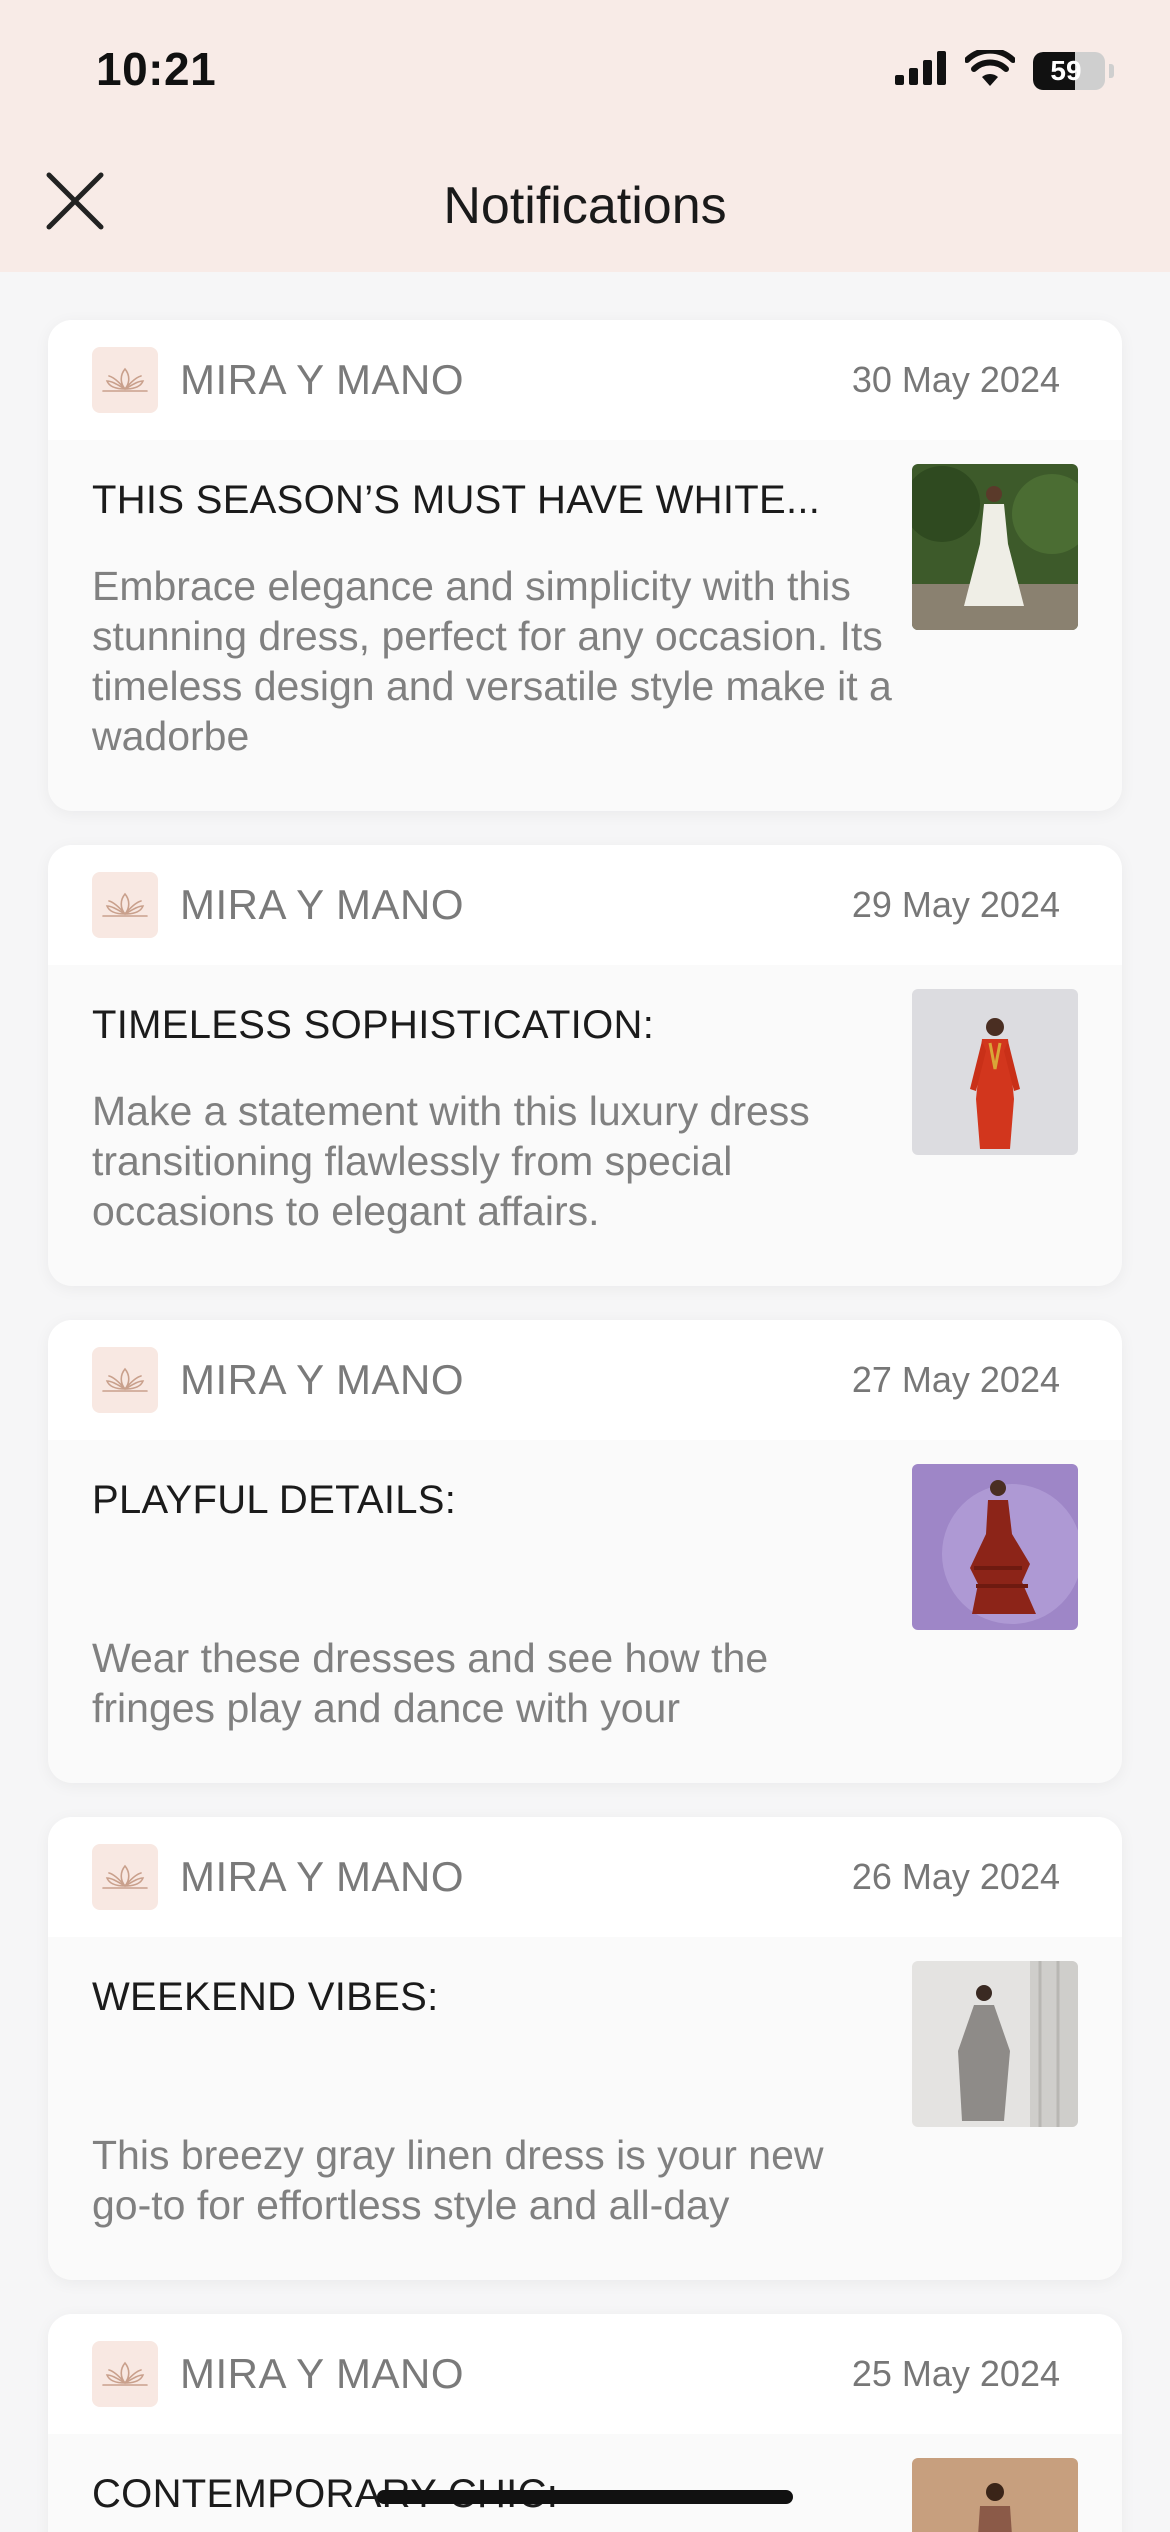  What do you see at coordinates (585, 1877) in the screenshot?
I see `card-header: MIRA Y MANO 26 May 2024` at bounding box center [585, 1877].